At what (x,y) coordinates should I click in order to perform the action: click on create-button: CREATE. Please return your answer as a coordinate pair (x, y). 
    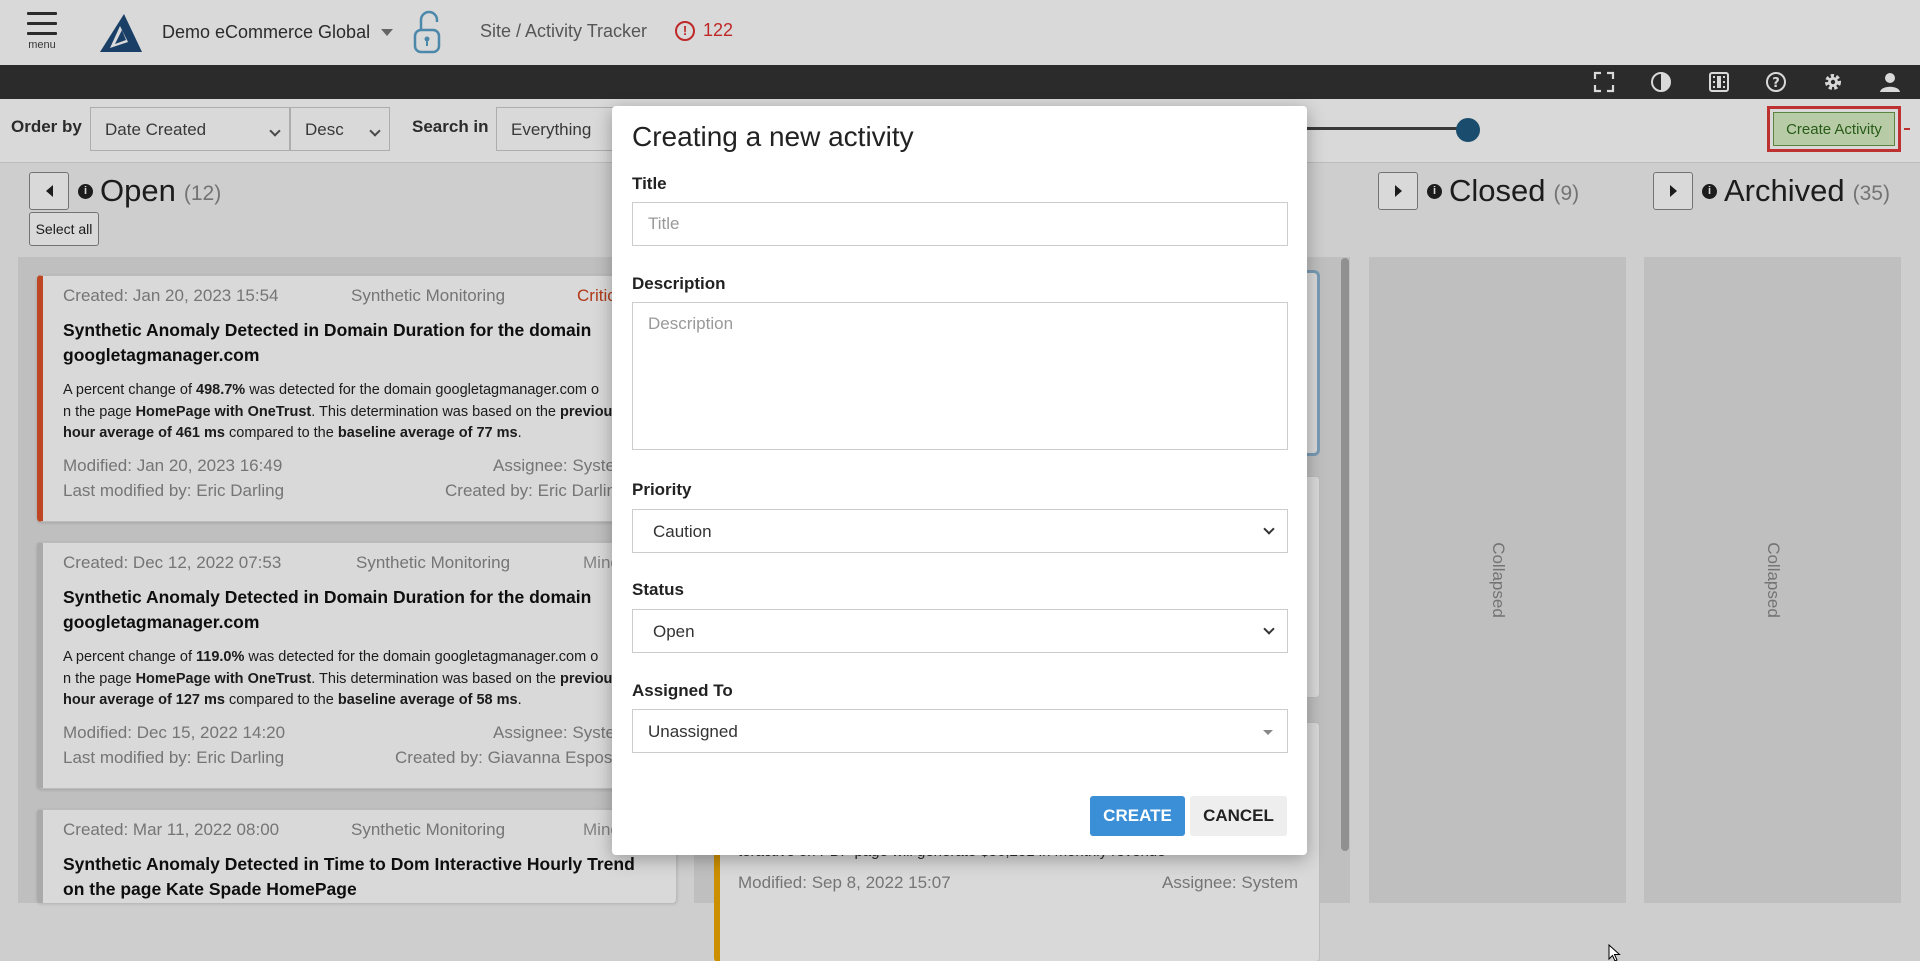
    Looking at the image, I should click on (1137, 816).